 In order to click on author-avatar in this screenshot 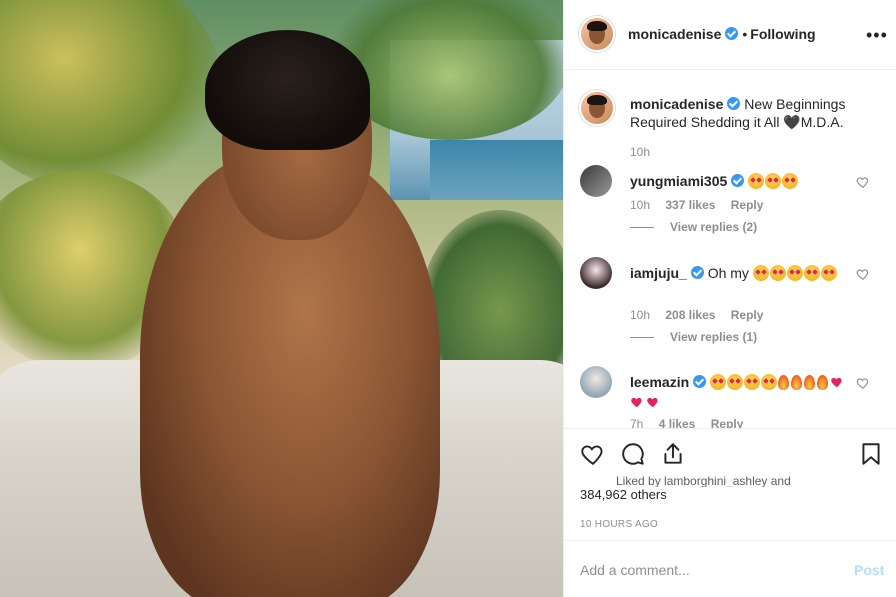, I will do `click(597, 34)`.